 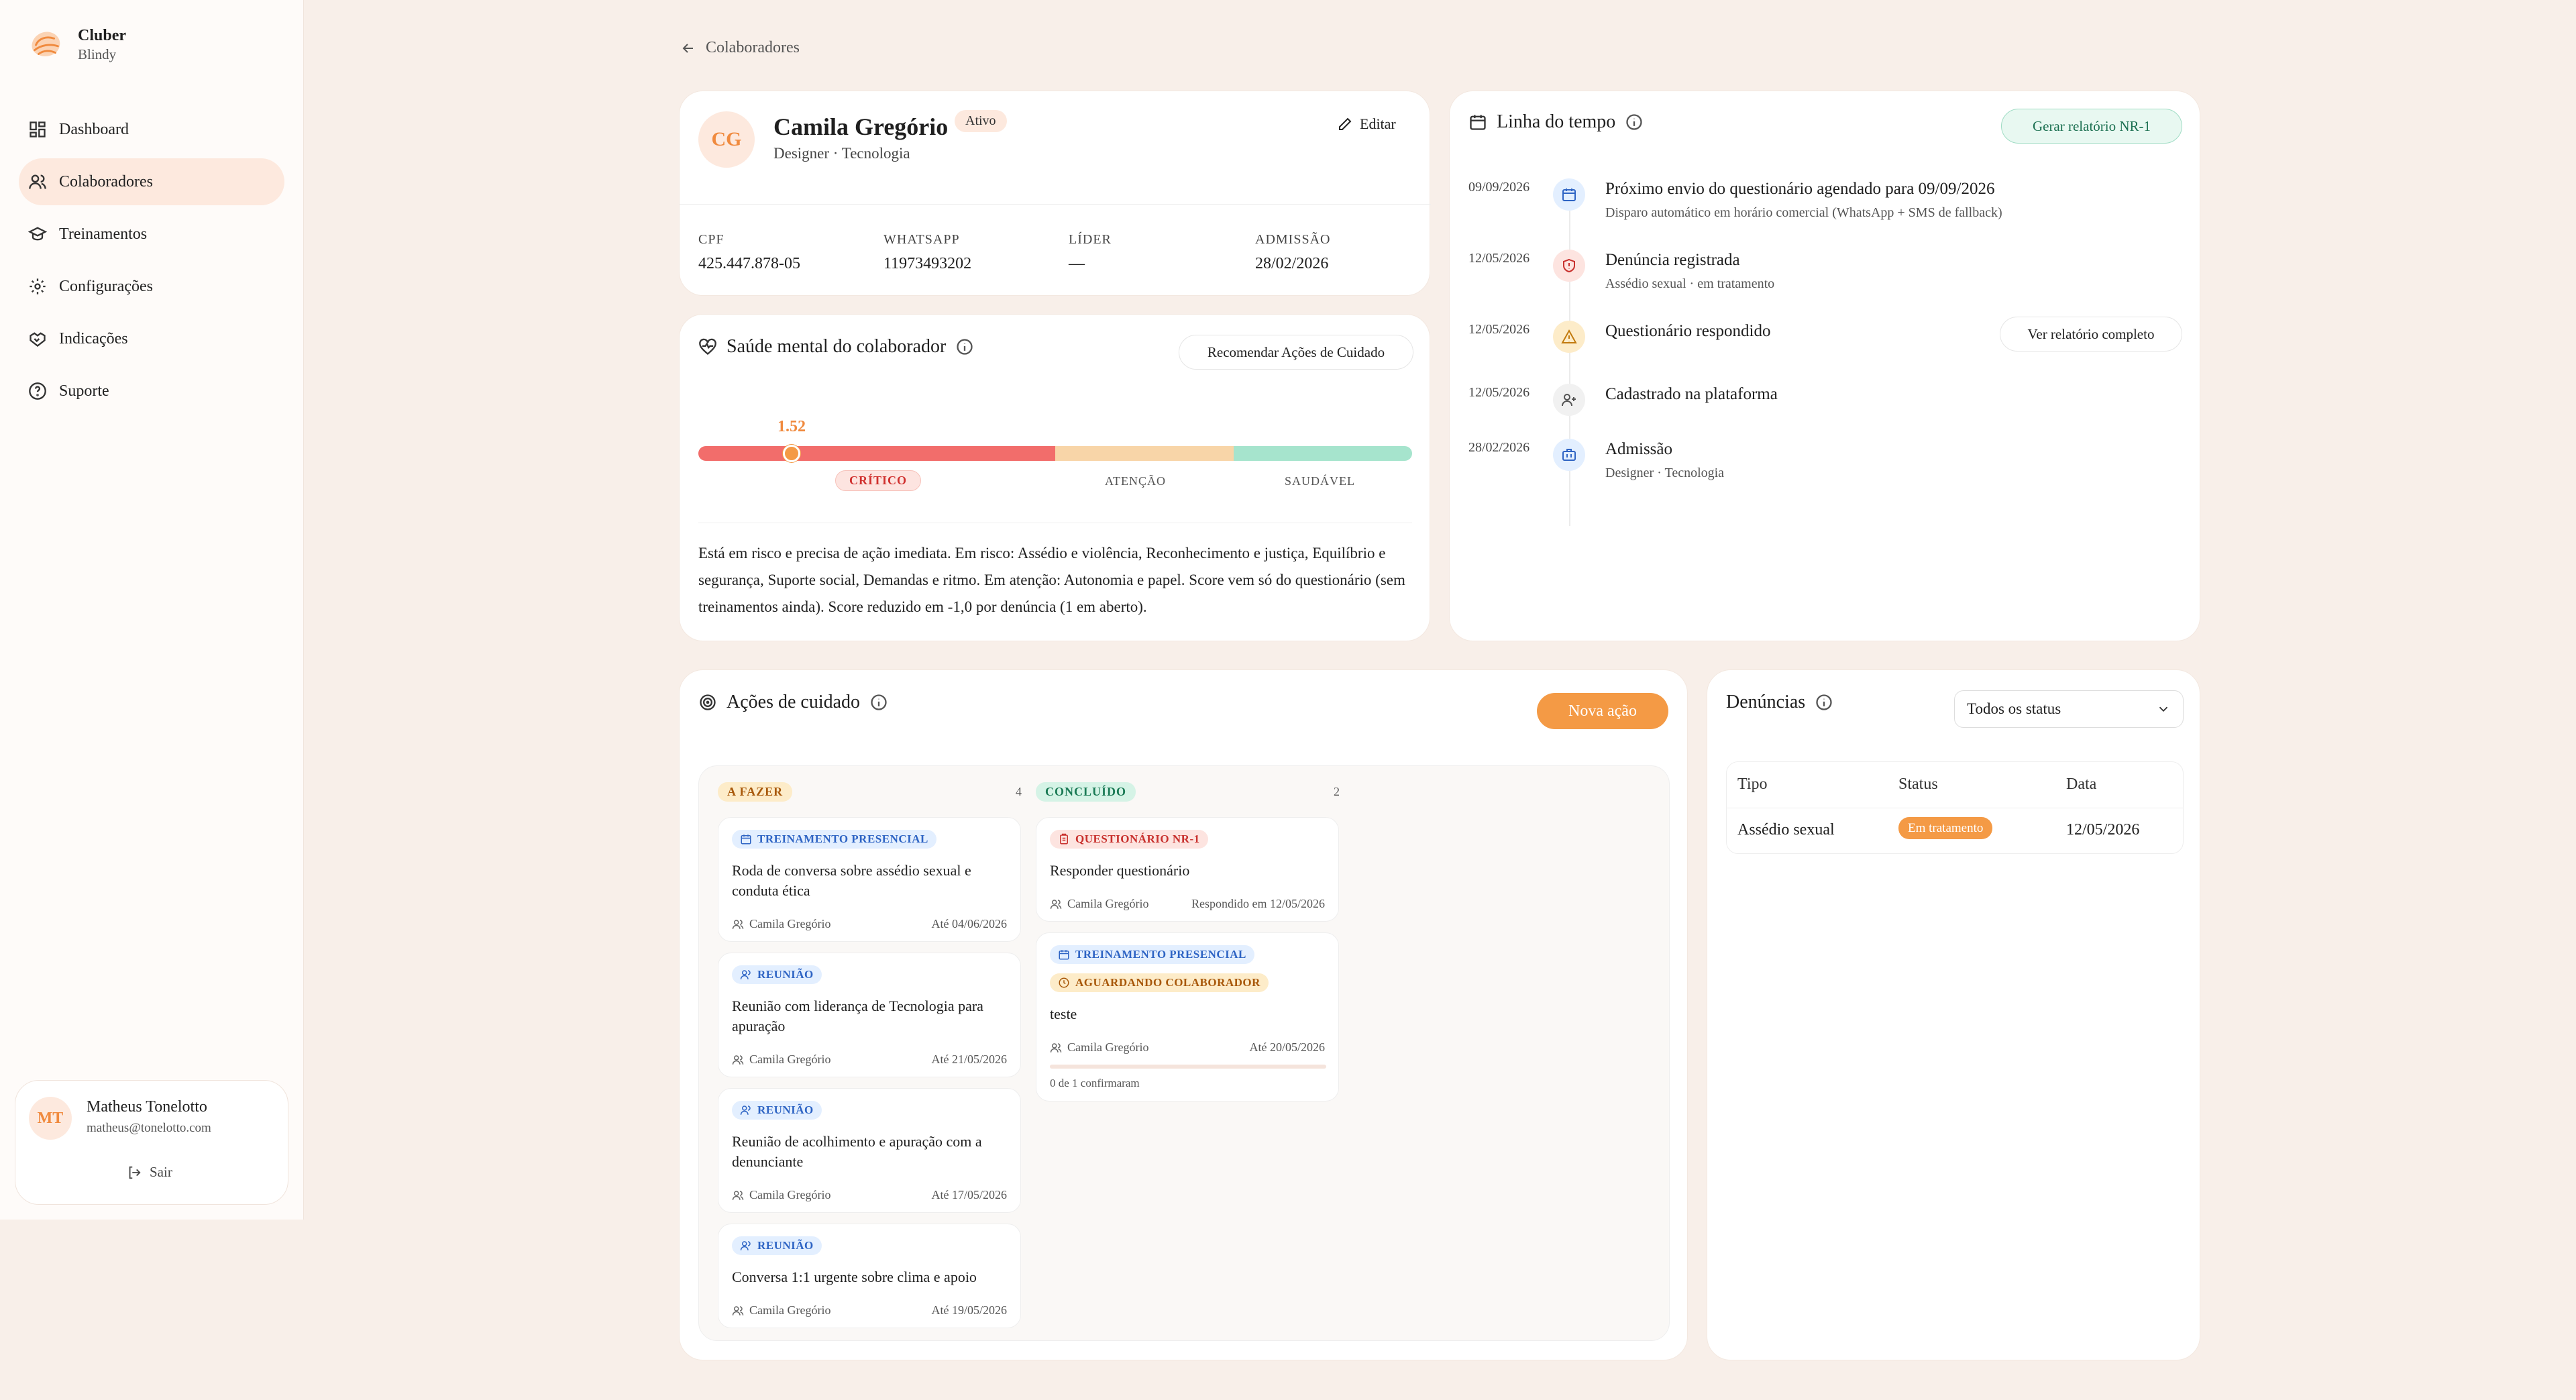 I want to click on heart-pulse-icon, so click(x=707, y=347).